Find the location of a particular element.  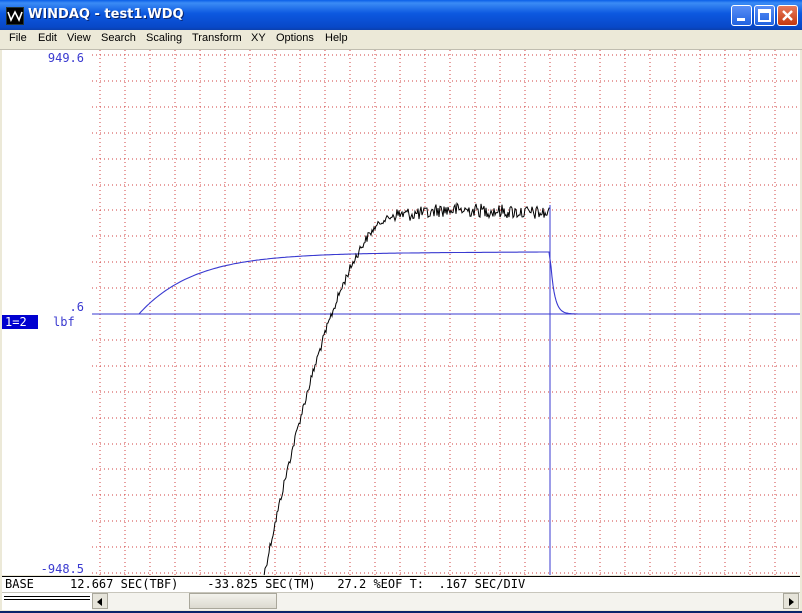

menu-xy: XY is located at coordinates (258, 38).